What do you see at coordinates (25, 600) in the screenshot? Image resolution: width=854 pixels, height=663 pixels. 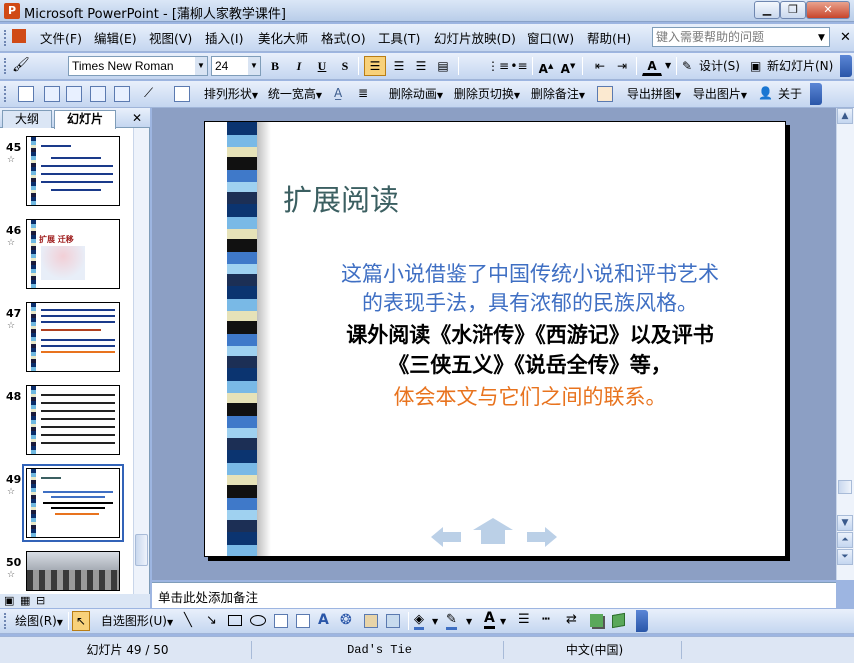 I see `sorter-view-icon: ▦` at bounding box center [25, 600].